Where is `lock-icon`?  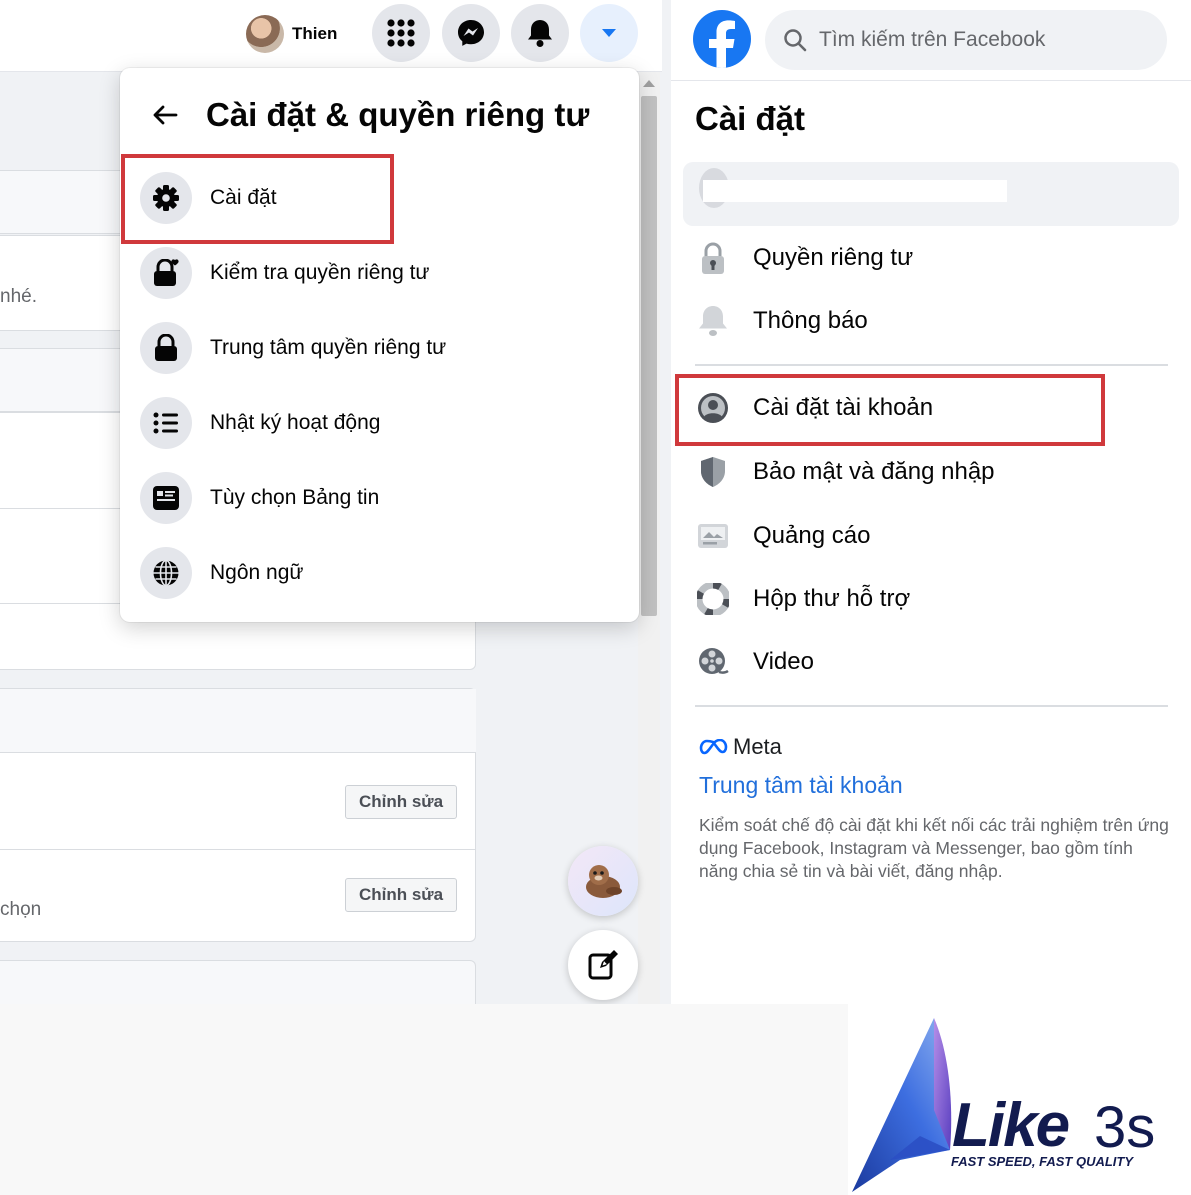
lock-icon is located at coordinates (166, 348).